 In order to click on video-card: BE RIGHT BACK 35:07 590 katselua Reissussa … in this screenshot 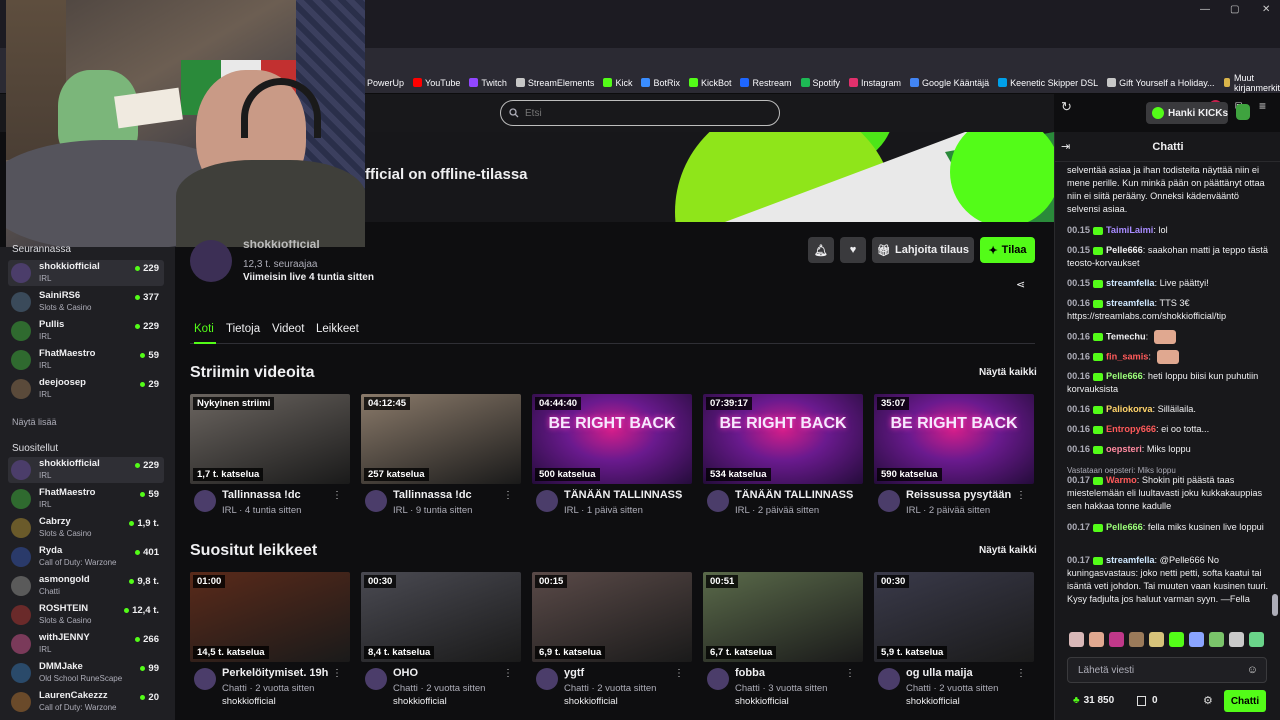, I will do `click(954, 461)`.